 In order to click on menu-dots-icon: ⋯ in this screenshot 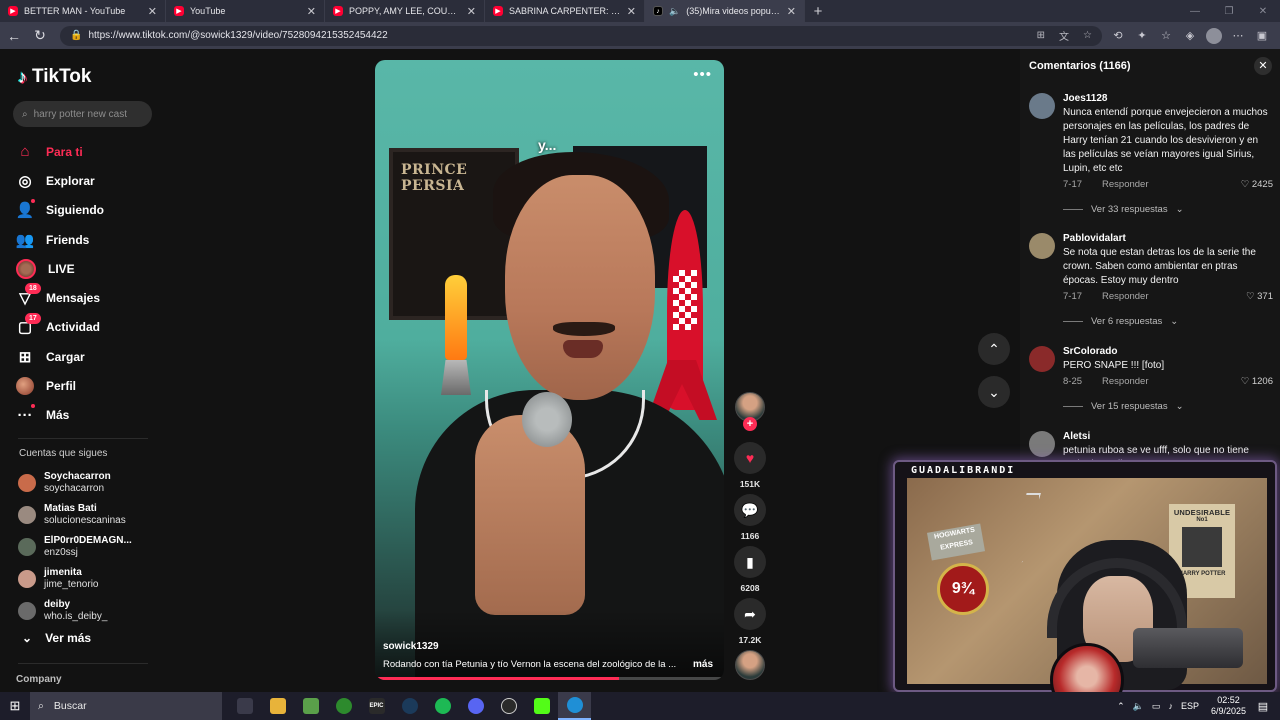, I will do `click(1238, 36)`.